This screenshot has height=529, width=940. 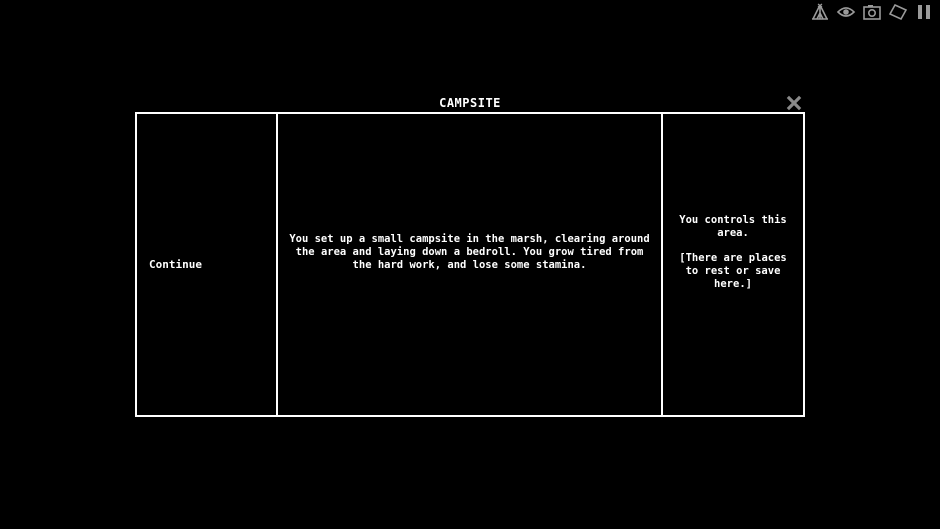 What do you see at coordinates (175, 264) in the screenshot?
I see `continue-option: Continue` at bounding box center [175, 264].